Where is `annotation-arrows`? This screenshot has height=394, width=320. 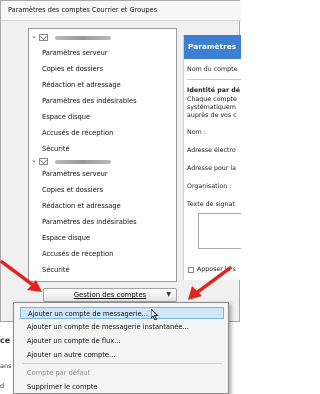
annotation-arrows is located at coordinates (116, 280).